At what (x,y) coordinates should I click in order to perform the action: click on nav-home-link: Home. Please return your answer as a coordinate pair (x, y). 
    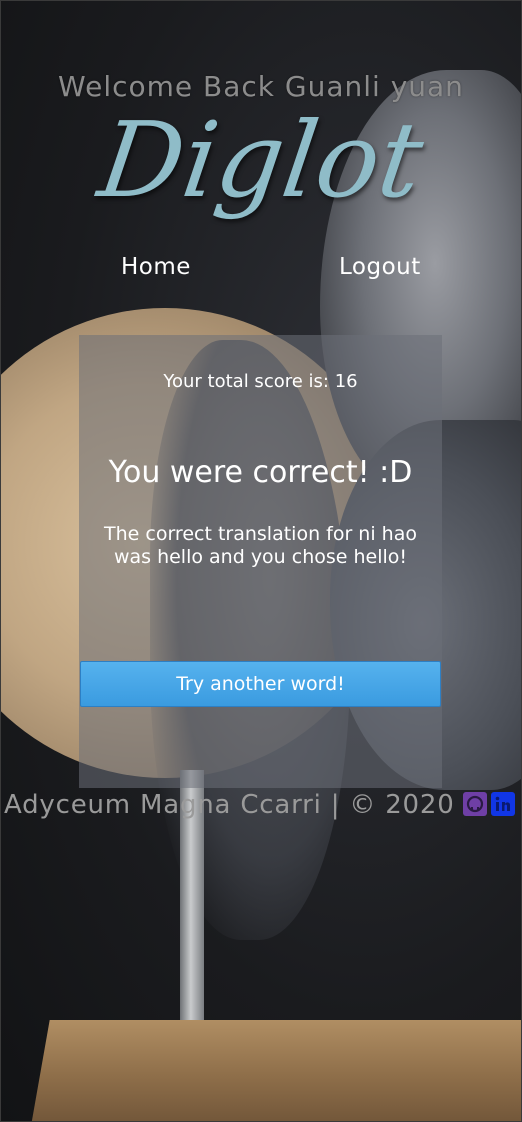
    Looking at the image, I should click on (156, 267).